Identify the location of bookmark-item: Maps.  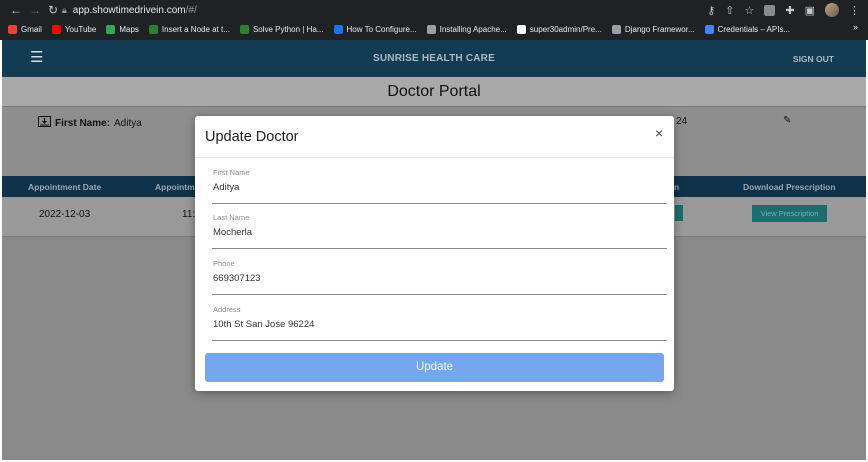
(122, 29).